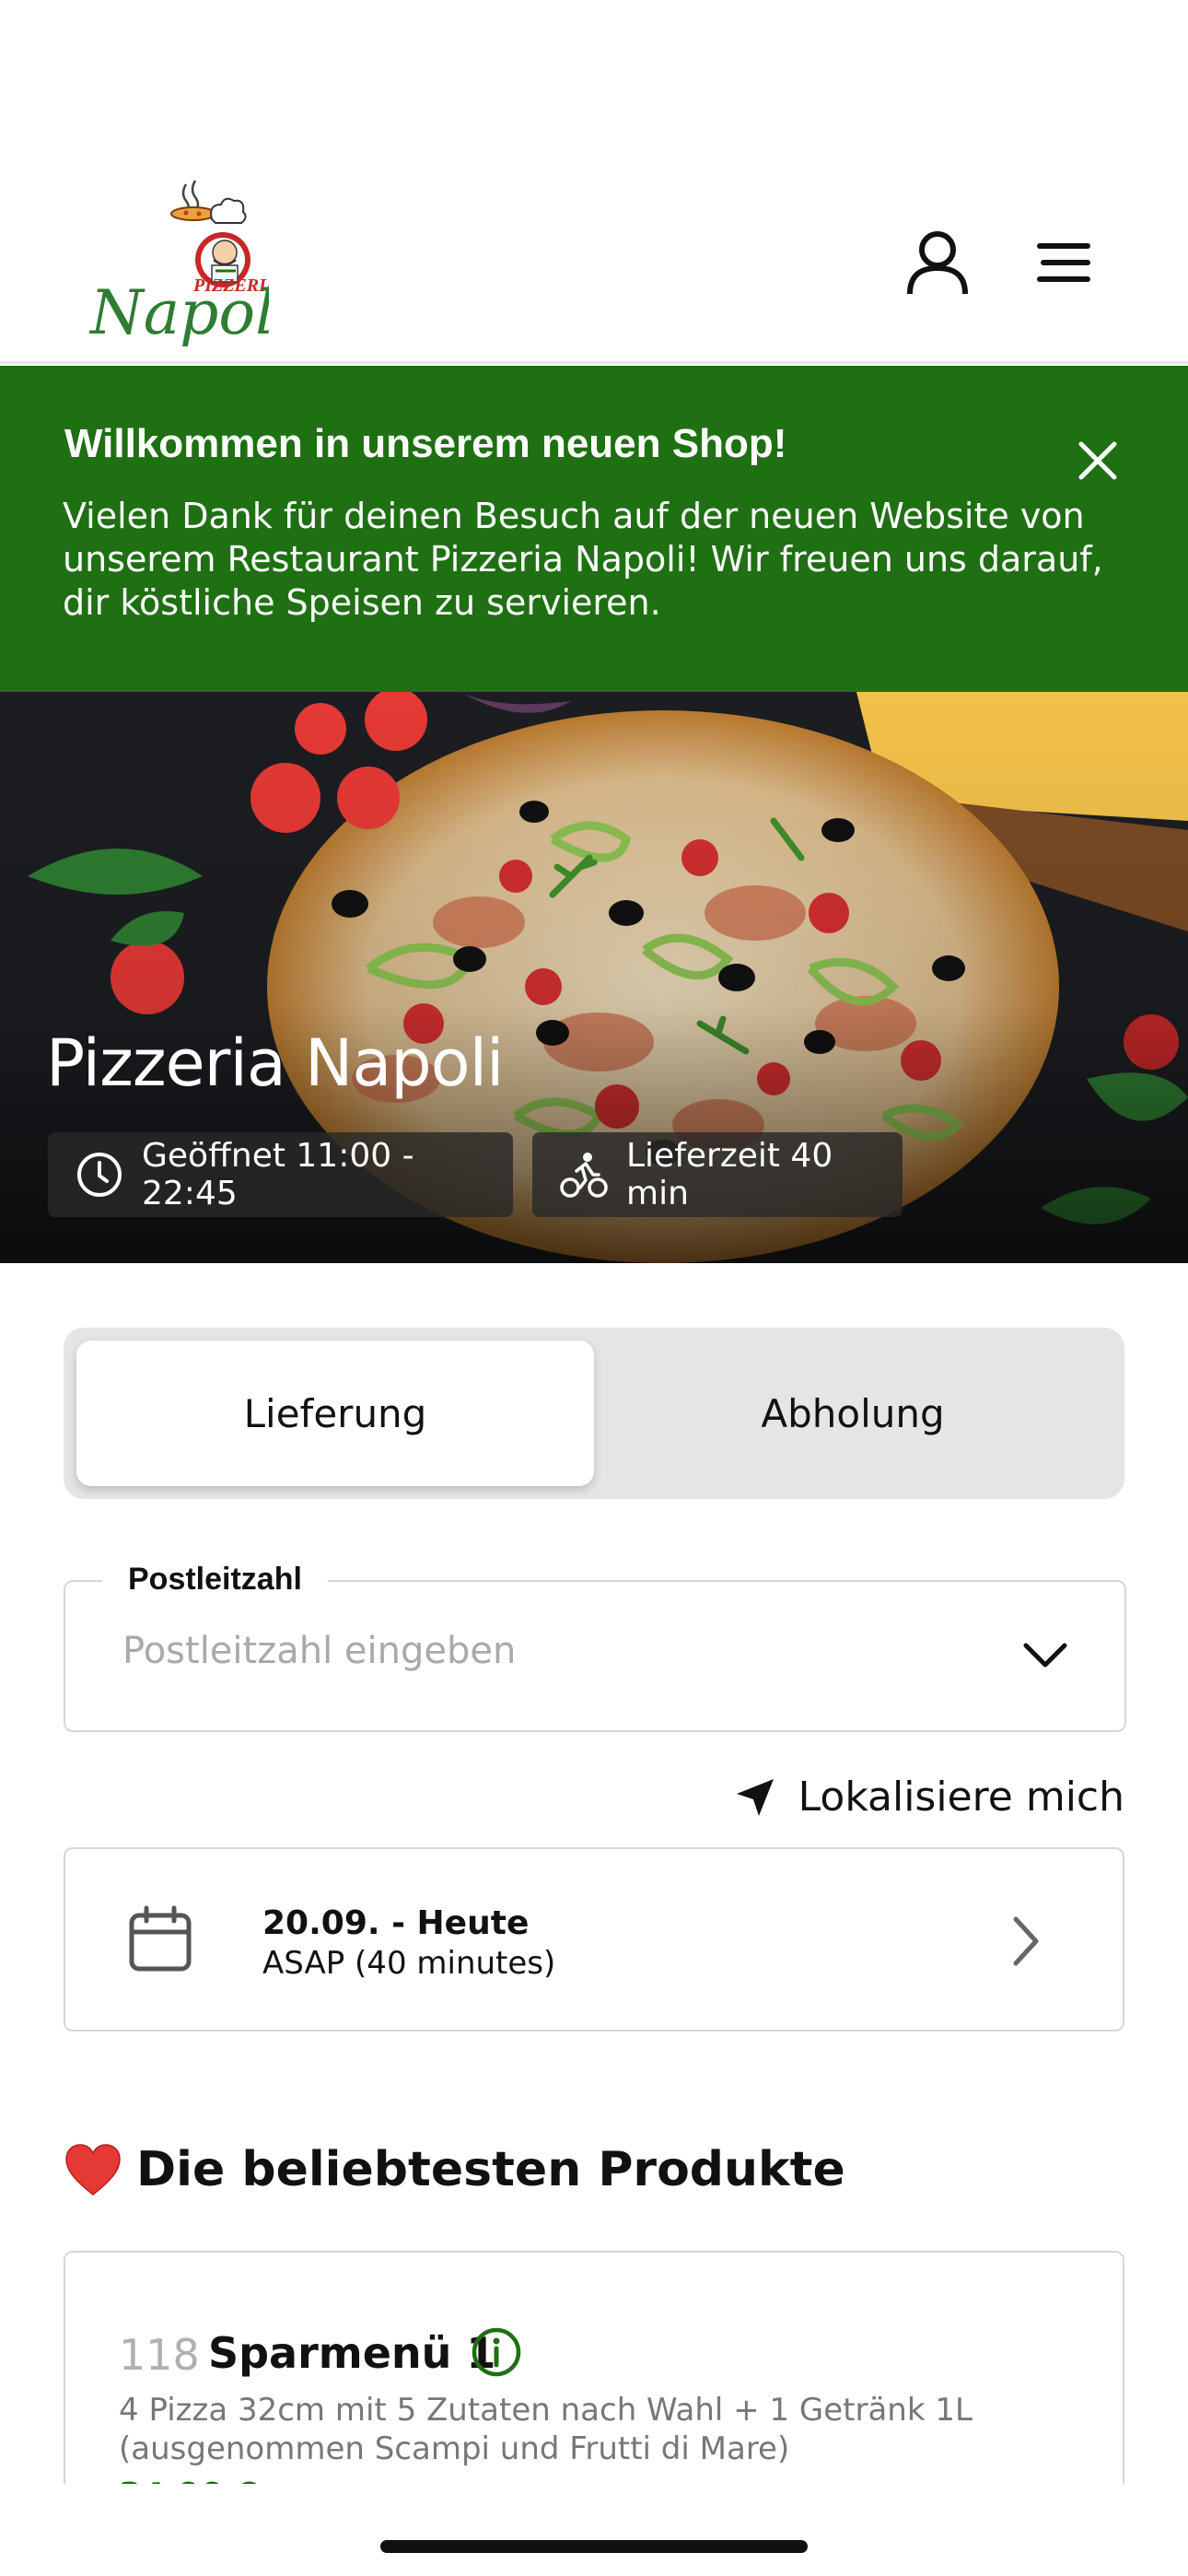 This screenshot has width=1188, height=2576. I want to click on info-icon, so click(496, 2352).